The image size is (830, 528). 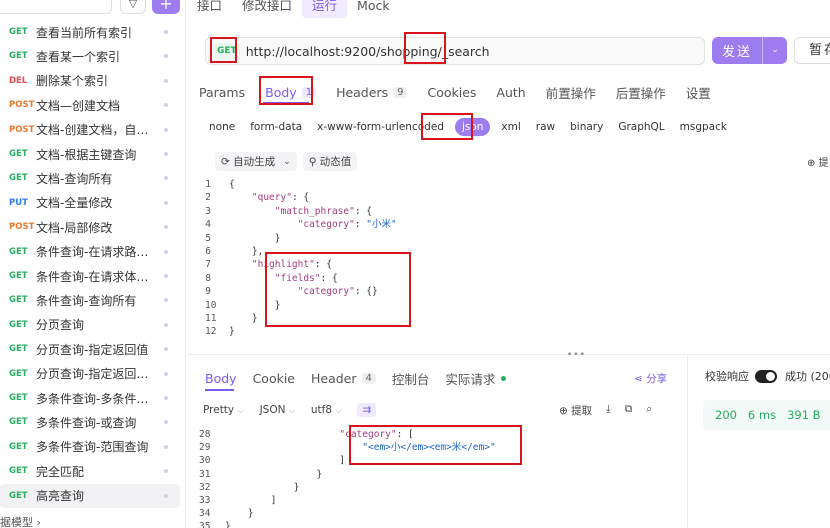 What do you see at coordinates (586, 127) in the screenshot?
I see `body-type-binary: binary` at bounding box center [586, 127].